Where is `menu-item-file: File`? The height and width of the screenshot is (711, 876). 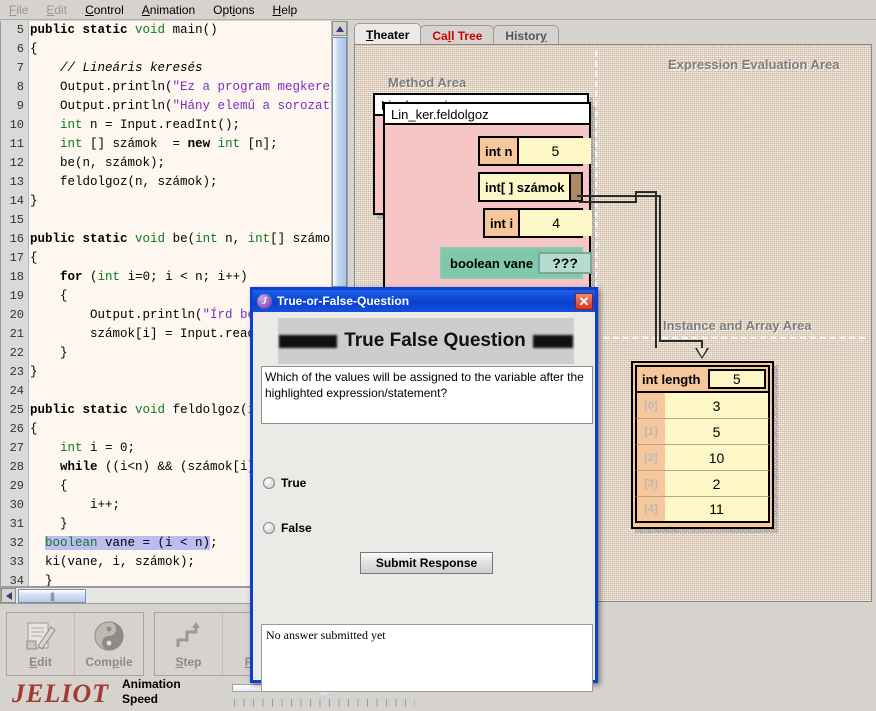 menu-item-file: File is located at coordinates (19, 9).